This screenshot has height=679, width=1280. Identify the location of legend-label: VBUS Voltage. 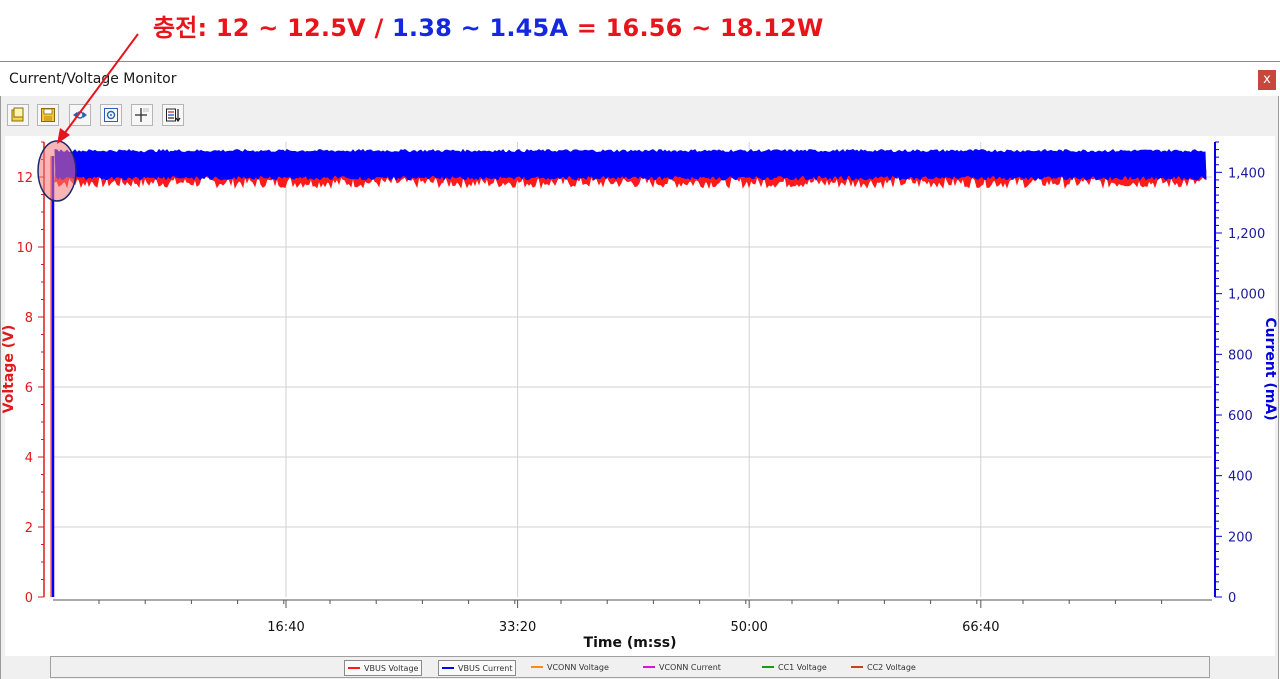
(391, 668).